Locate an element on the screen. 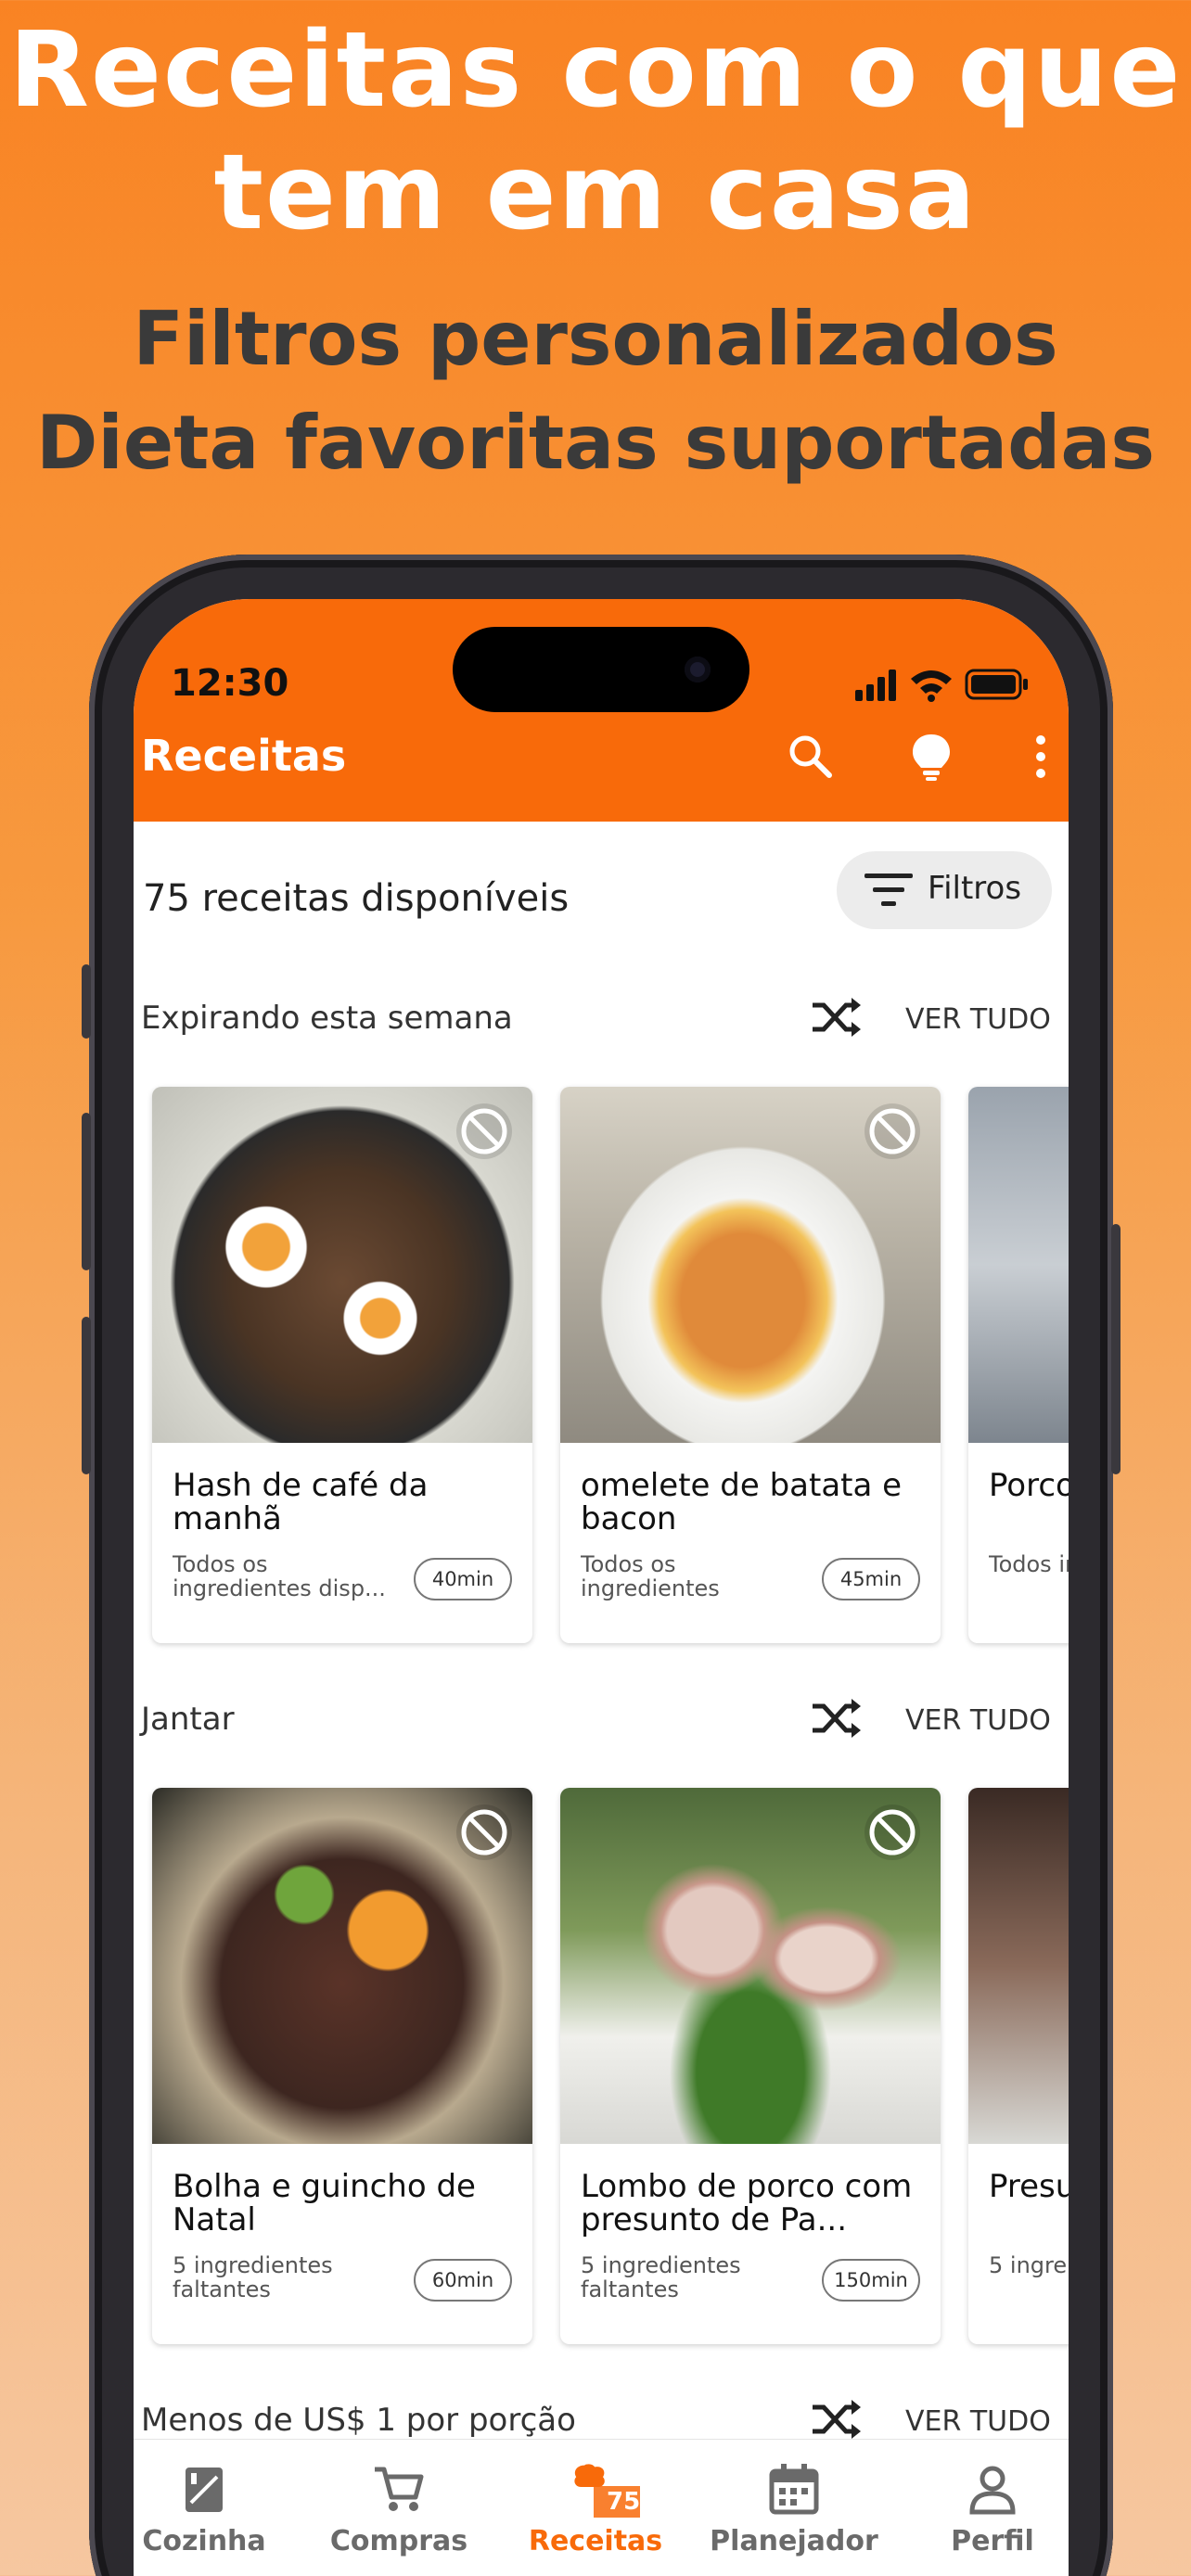 The width and height of the screenshot is (1191, 2576). nav-item-shopping: Compras is located at coordinates (399, 2509).